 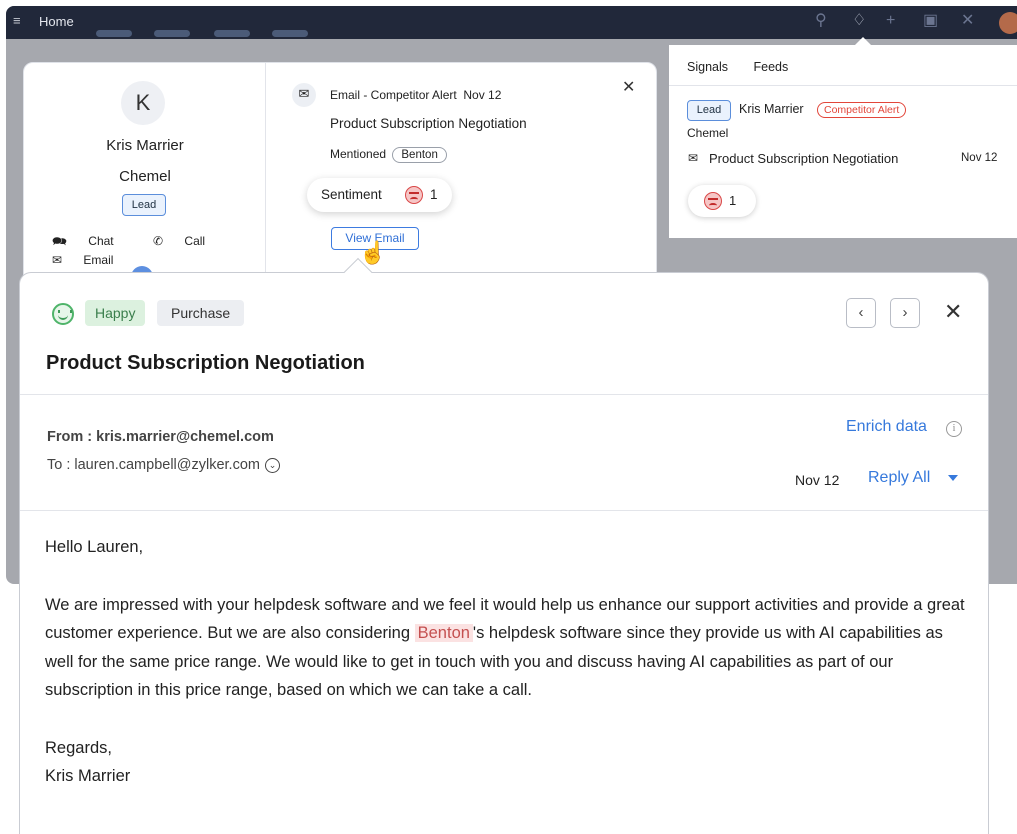 I want to click on caret-down-icon, so click(x=953, y=478).